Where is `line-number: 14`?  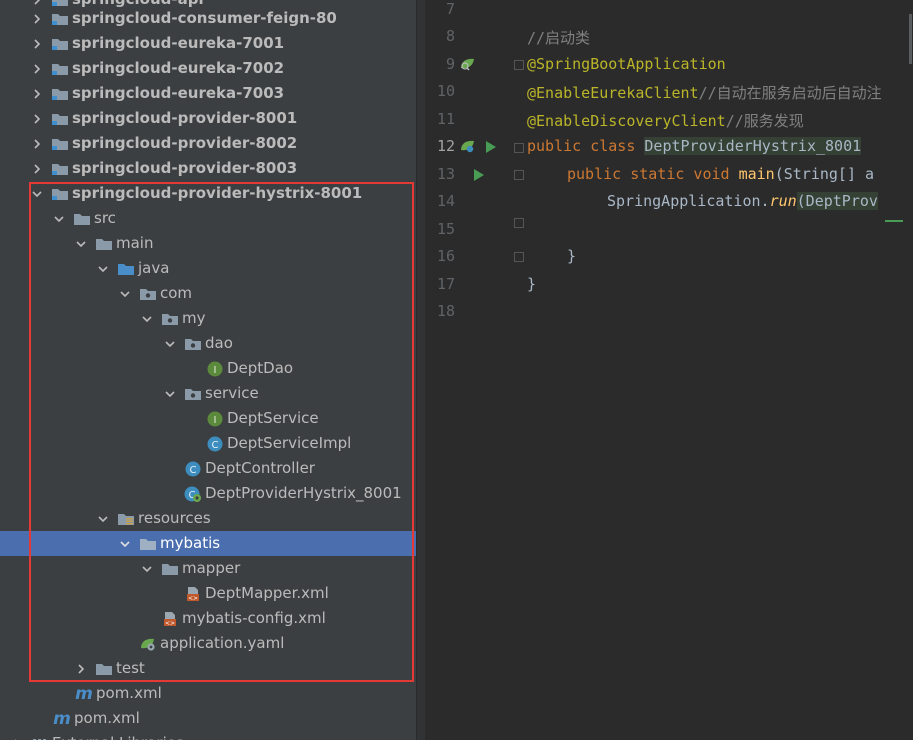 line-number: 14 is located at coordinates (445, 201).